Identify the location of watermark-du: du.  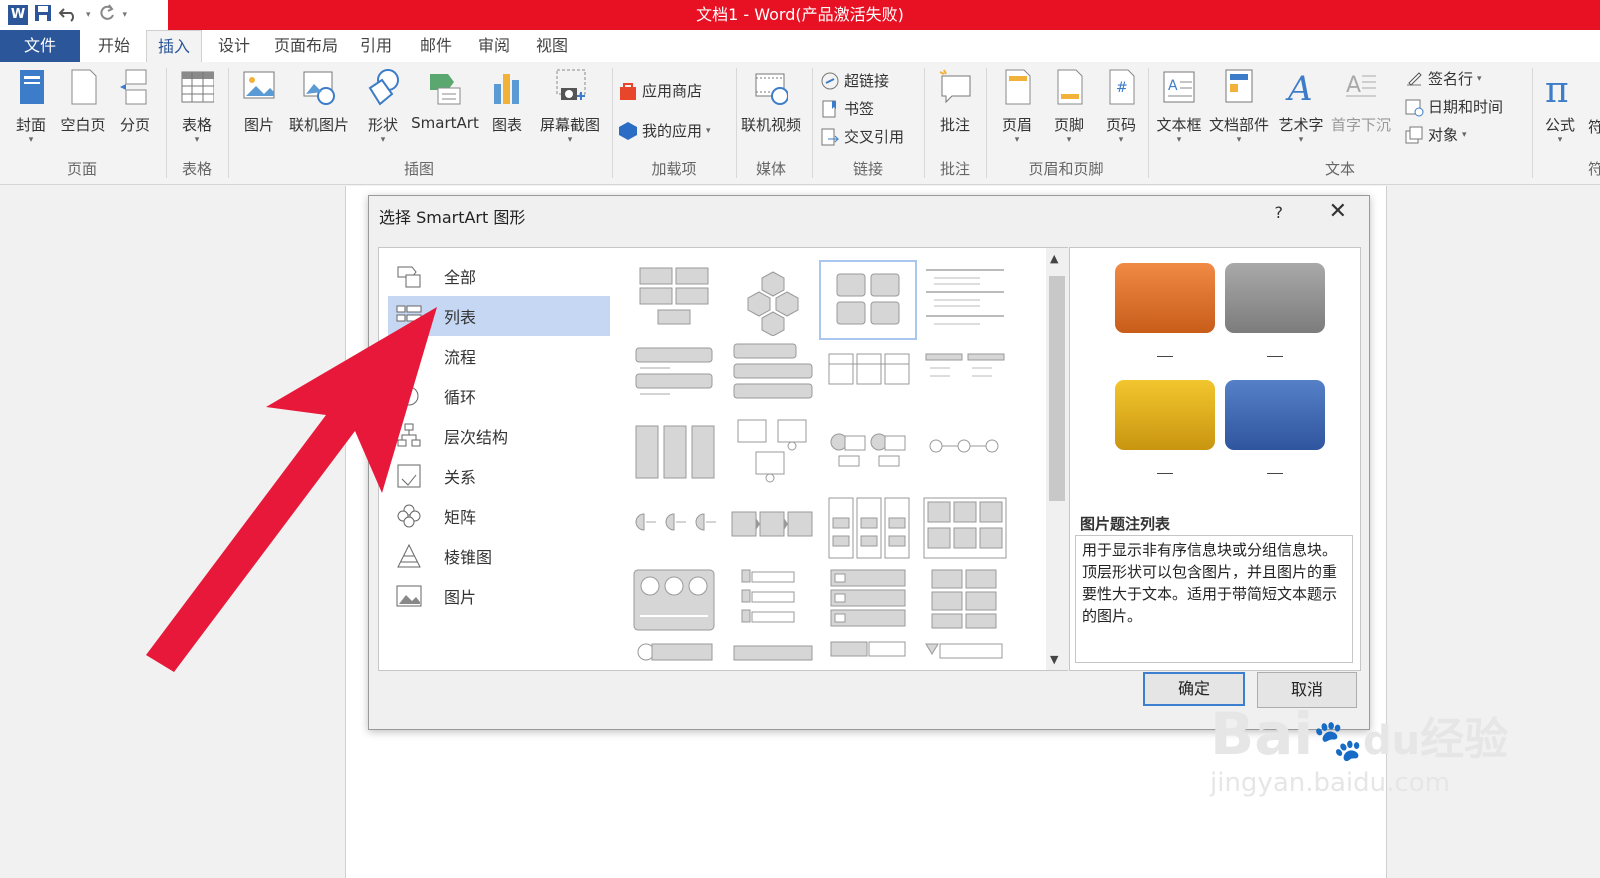
(1392, 741).